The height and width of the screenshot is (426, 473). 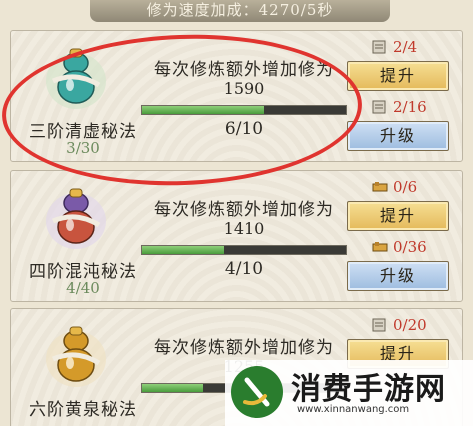 I want to click on bonus-value: 1410, so click(x=244, y=228).